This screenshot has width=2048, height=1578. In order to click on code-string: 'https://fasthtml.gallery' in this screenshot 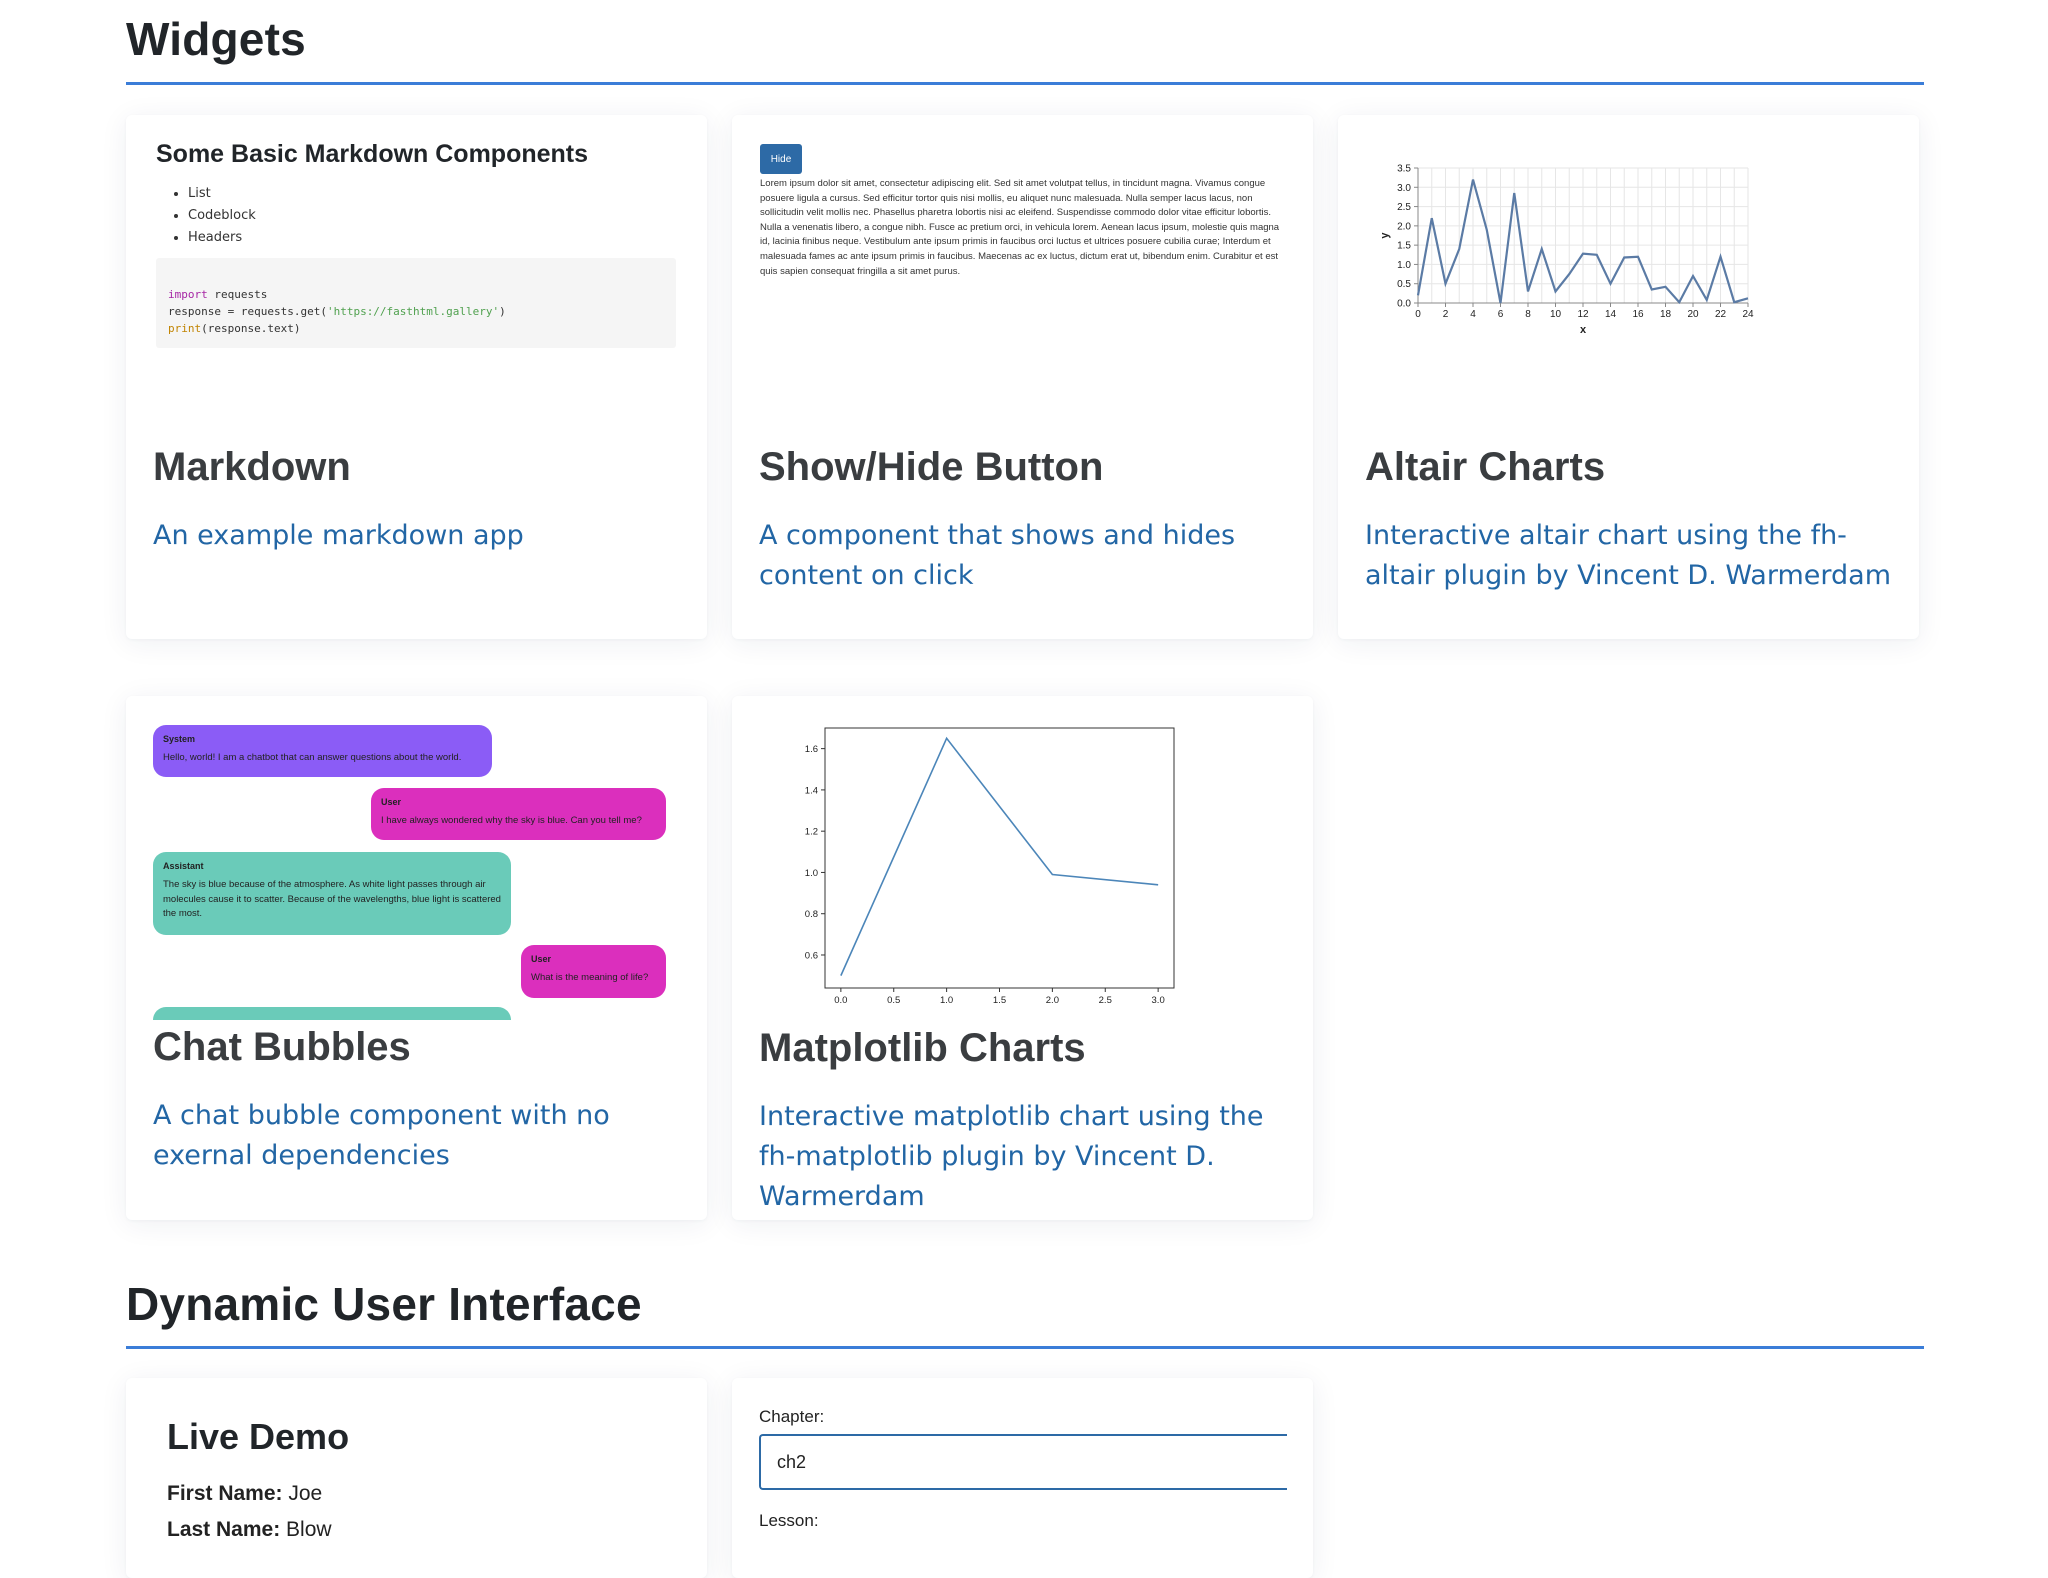, I will do `click(413, 311)`.